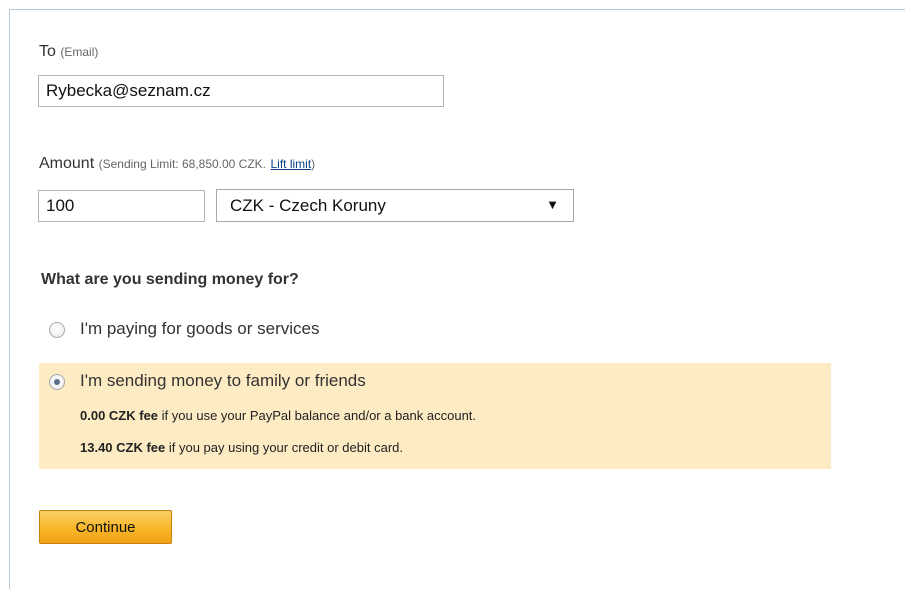 The height and width of the screenshot is (589, 905). I want to click on fee-card-amount: 13.40 CZK fee, so click(123, 447).